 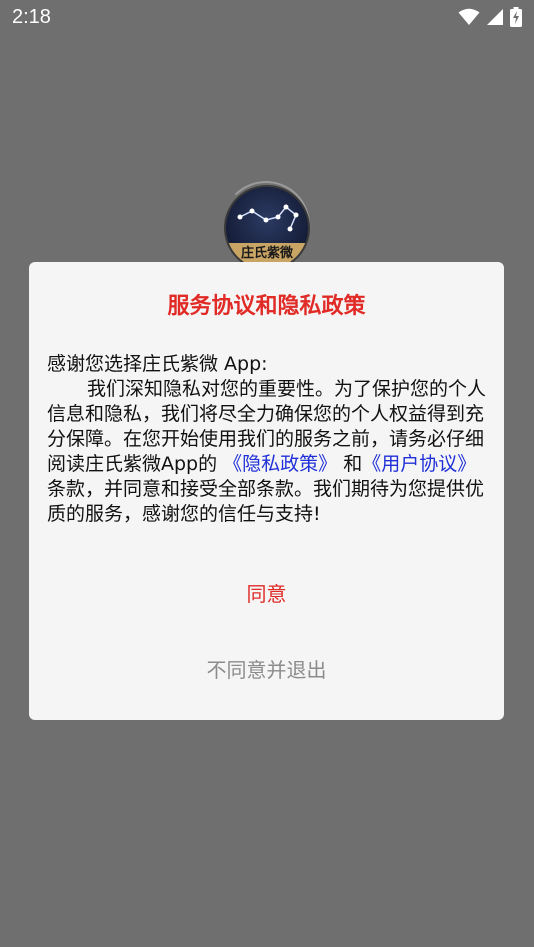 I want to click on status-bar: 2:18, so click(x=267, y=17).